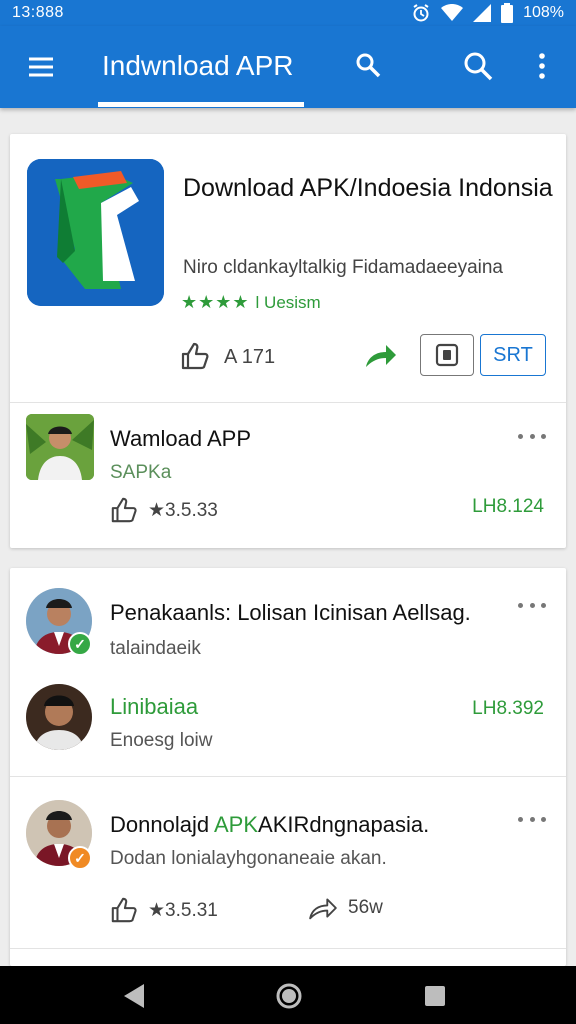 The image size is (576, 1024). I want to click on related-meta: ★3.5.33, so click(164, 510).